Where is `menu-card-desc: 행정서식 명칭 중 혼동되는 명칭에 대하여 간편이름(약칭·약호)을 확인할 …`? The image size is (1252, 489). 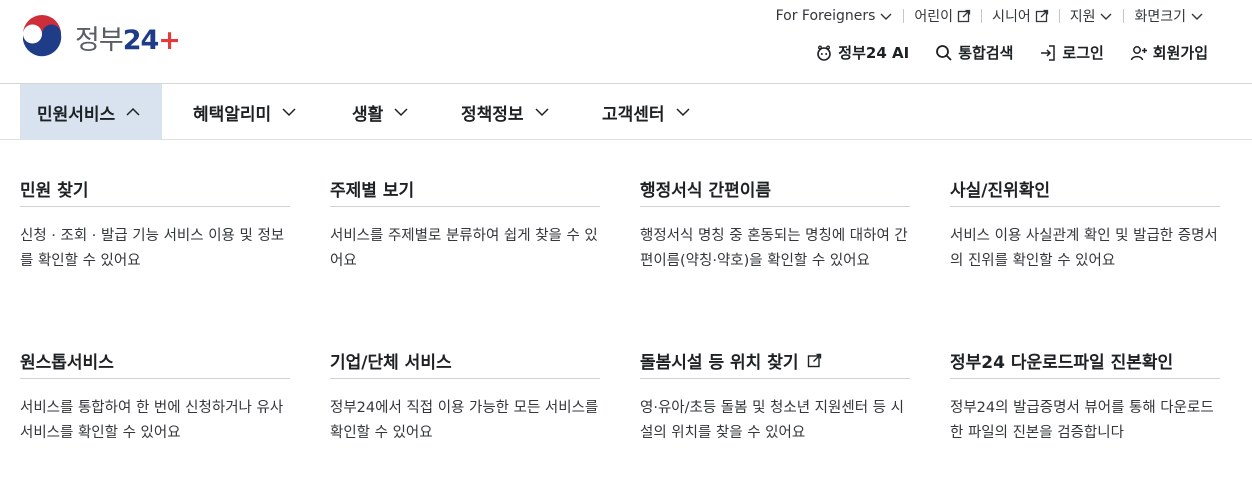 menu-card-desc: 행정서식 명칭 중 혼동되는 명칭에 대하여 간편이름(약칭·약호)을 확인할 … is located at coordinates (774, 248).